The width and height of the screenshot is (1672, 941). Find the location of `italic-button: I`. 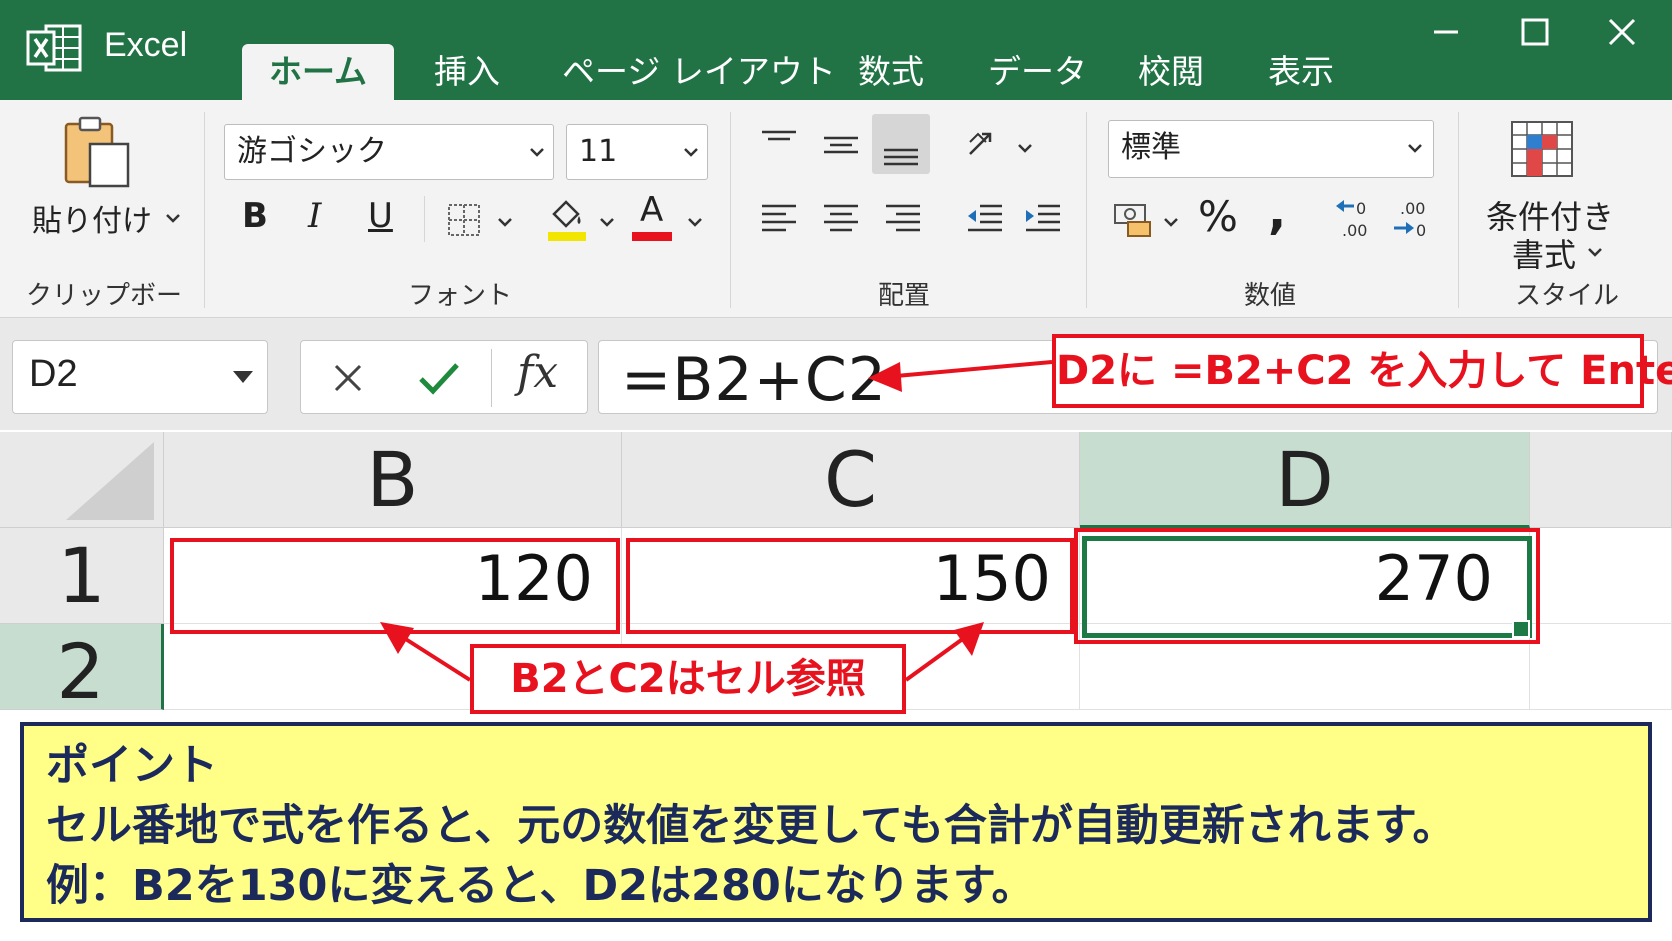

italic-button: I is located at coordinates (314, 216).